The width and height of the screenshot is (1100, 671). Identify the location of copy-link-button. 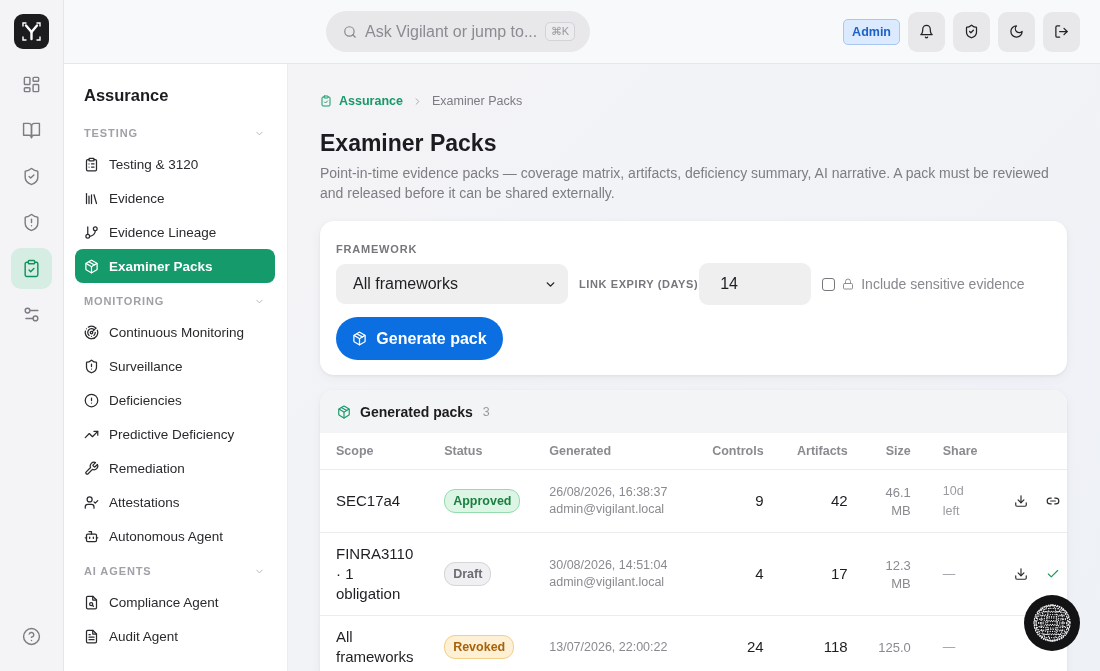
(1052, 501).